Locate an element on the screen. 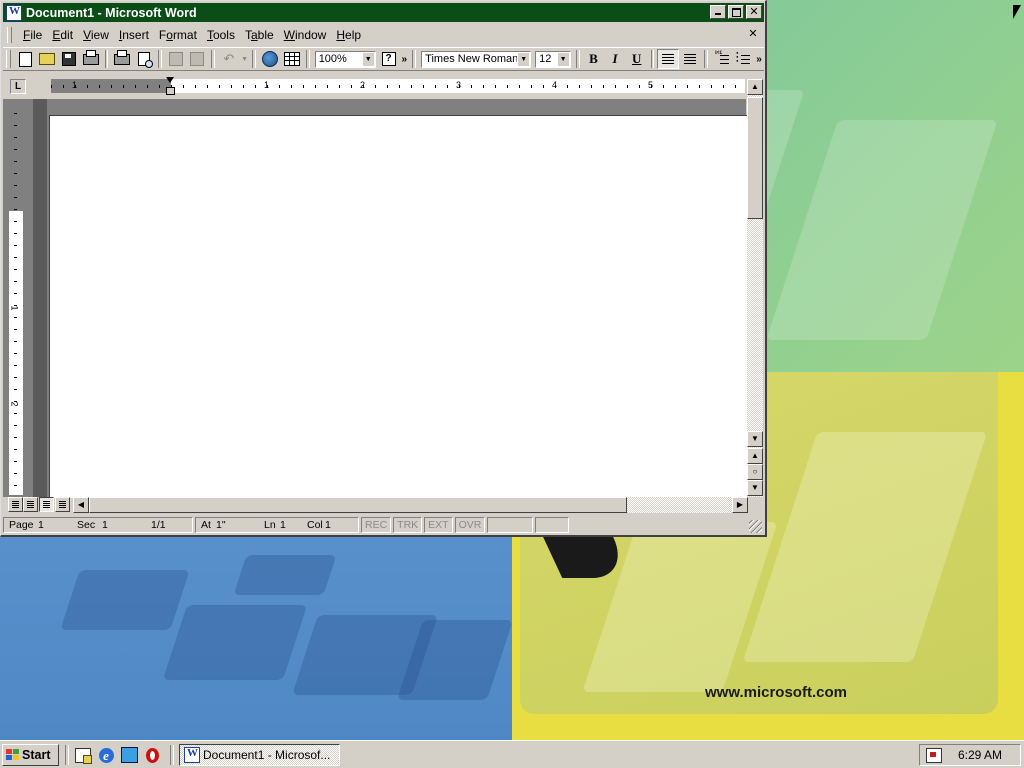  title-bar: Document1 - Microsoft Word ✕ is located at coordinates (383, 12).